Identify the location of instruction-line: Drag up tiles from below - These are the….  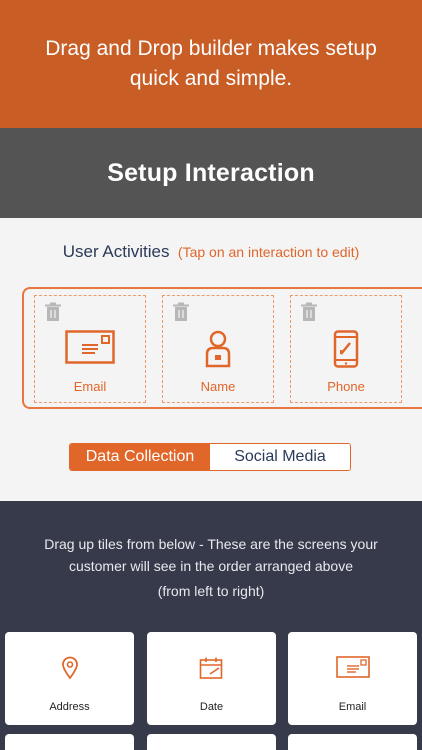
(211, 544).